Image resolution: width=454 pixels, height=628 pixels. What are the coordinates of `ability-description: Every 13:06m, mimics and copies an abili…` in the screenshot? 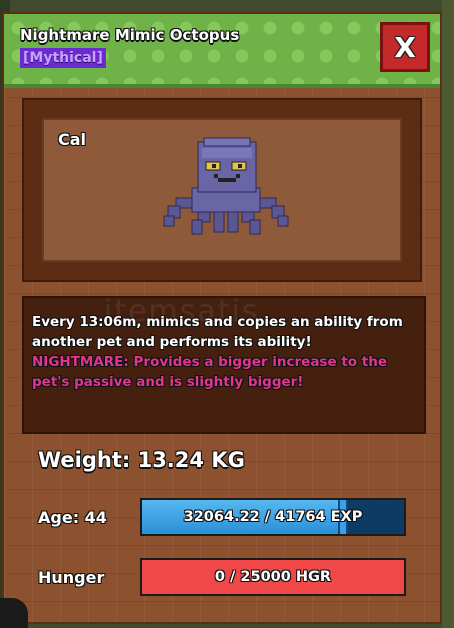 It's located at (217, 332).